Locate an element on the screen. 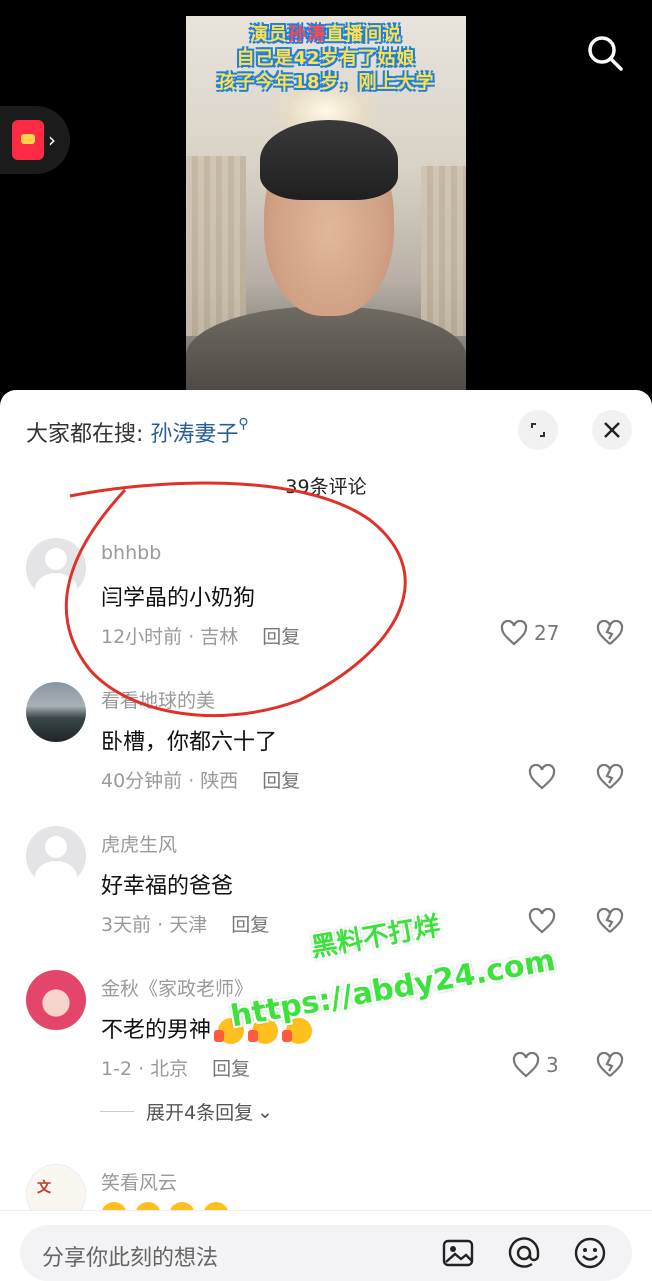  comment-username: bhhbb is located at coordinates (131, 553).